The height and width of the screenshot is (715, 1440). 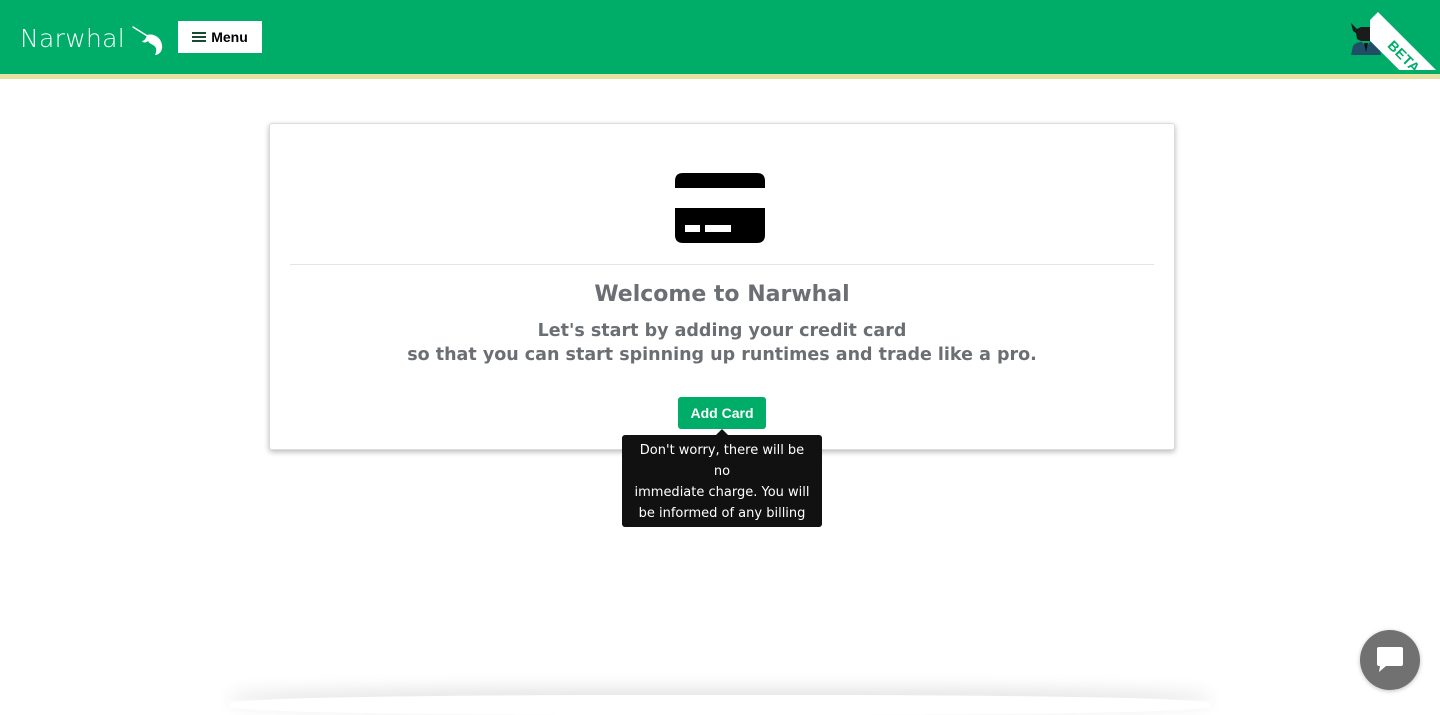 What do you see at coordinates (147, 40) in the screenshot?
I see `narwhal-logo-icon` at bounding box center [147, 40].